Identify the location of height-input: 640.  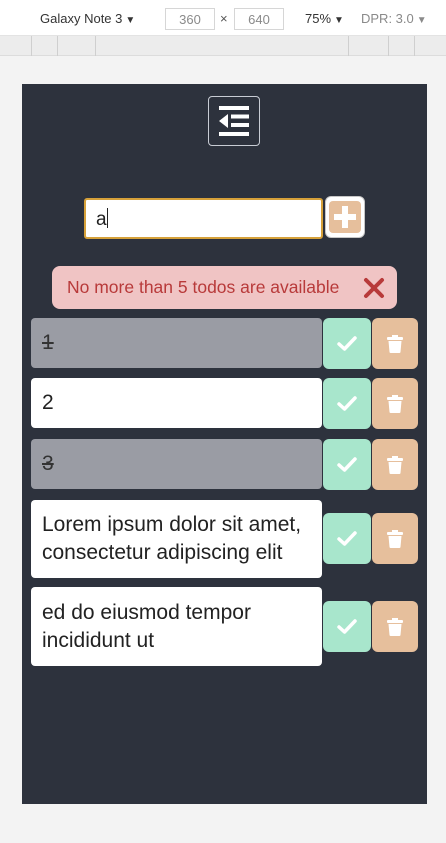
(259, 19).